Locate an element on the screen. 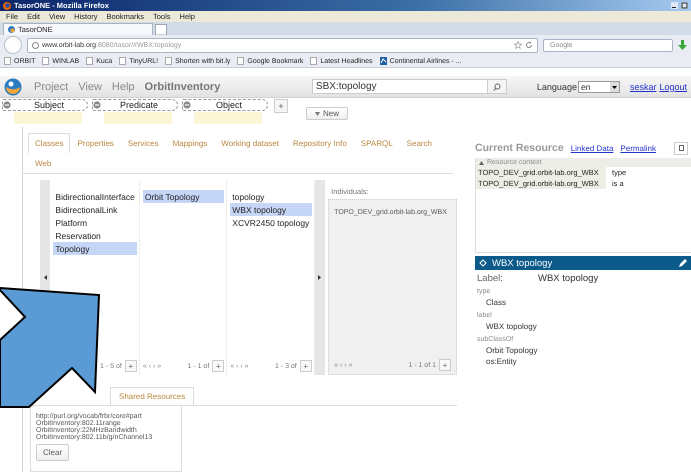 The height and width of the screenshot is (473, 691). field-label: Label: is located at coordinates (490, 278).